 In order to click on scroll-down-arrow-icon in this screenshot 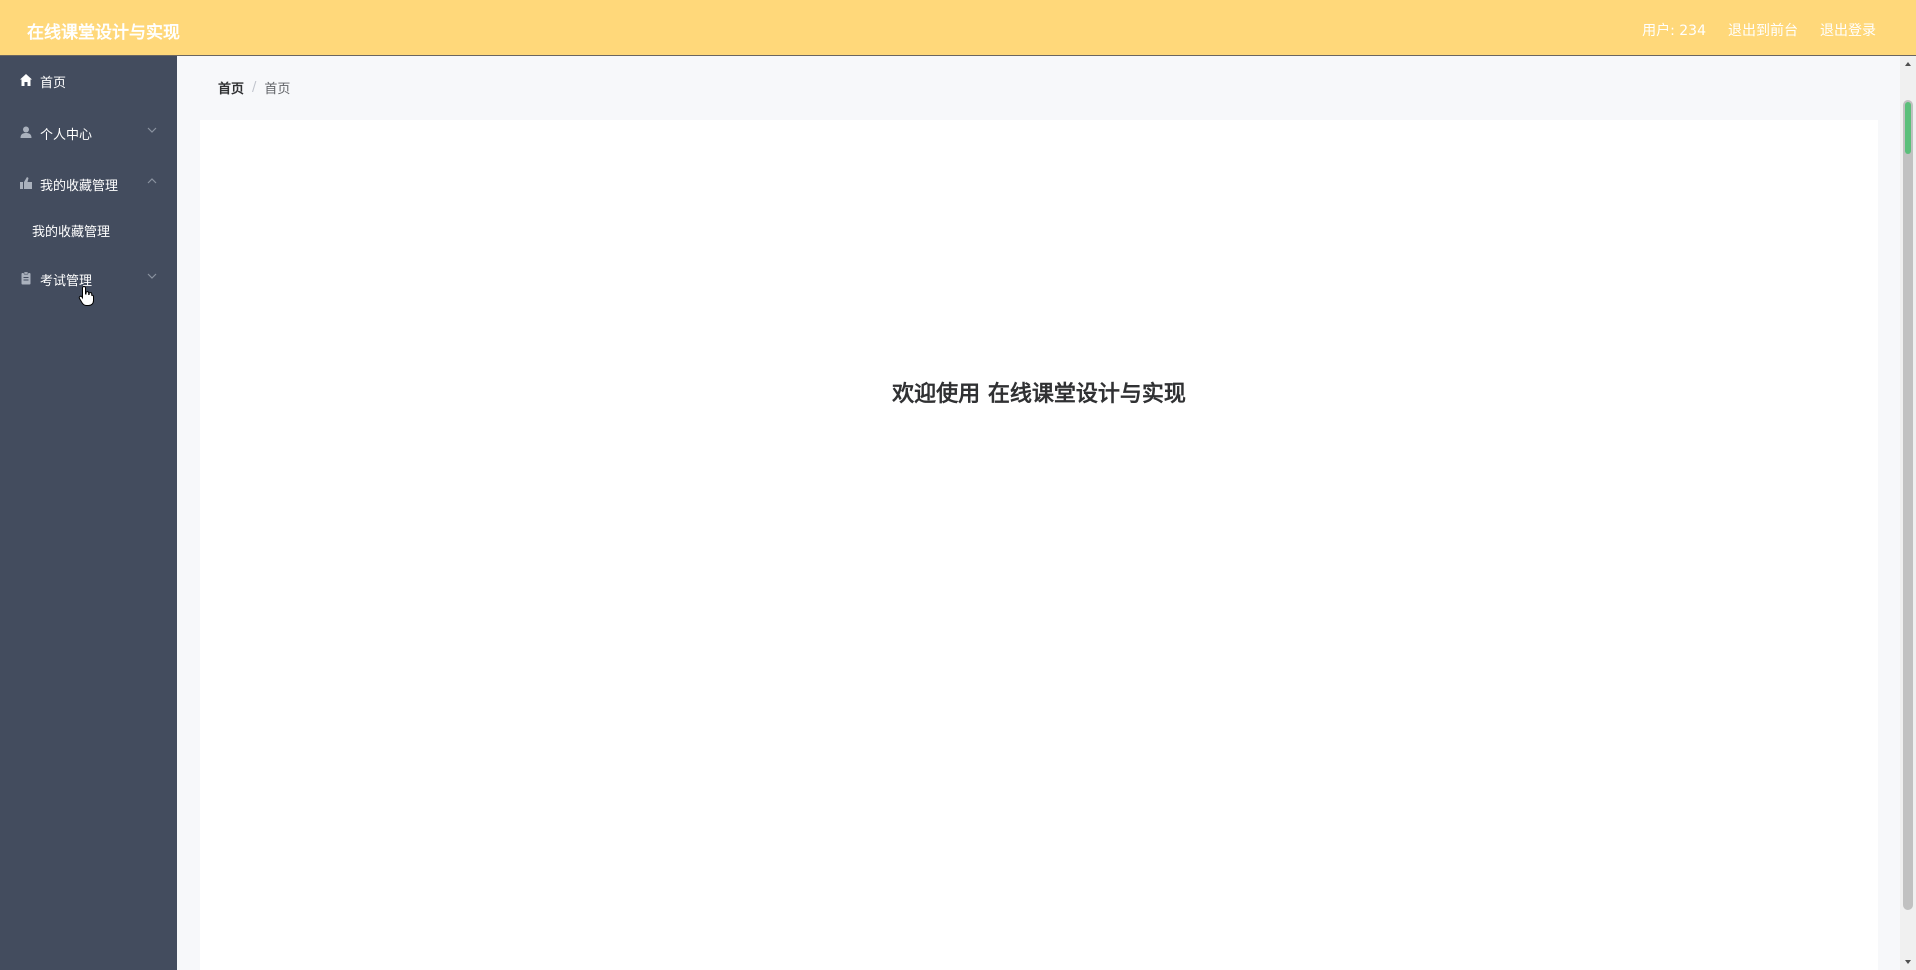, I will do `click(1908, 962)`.